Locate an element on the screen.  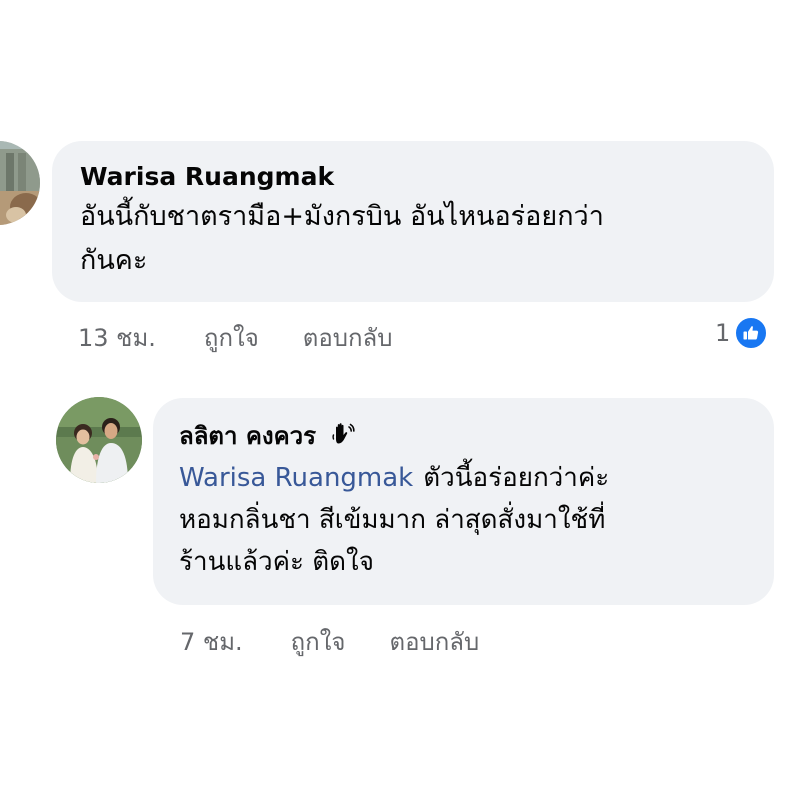
reply-timestamp: 7 ชม. is located at coordinates (211, 641).